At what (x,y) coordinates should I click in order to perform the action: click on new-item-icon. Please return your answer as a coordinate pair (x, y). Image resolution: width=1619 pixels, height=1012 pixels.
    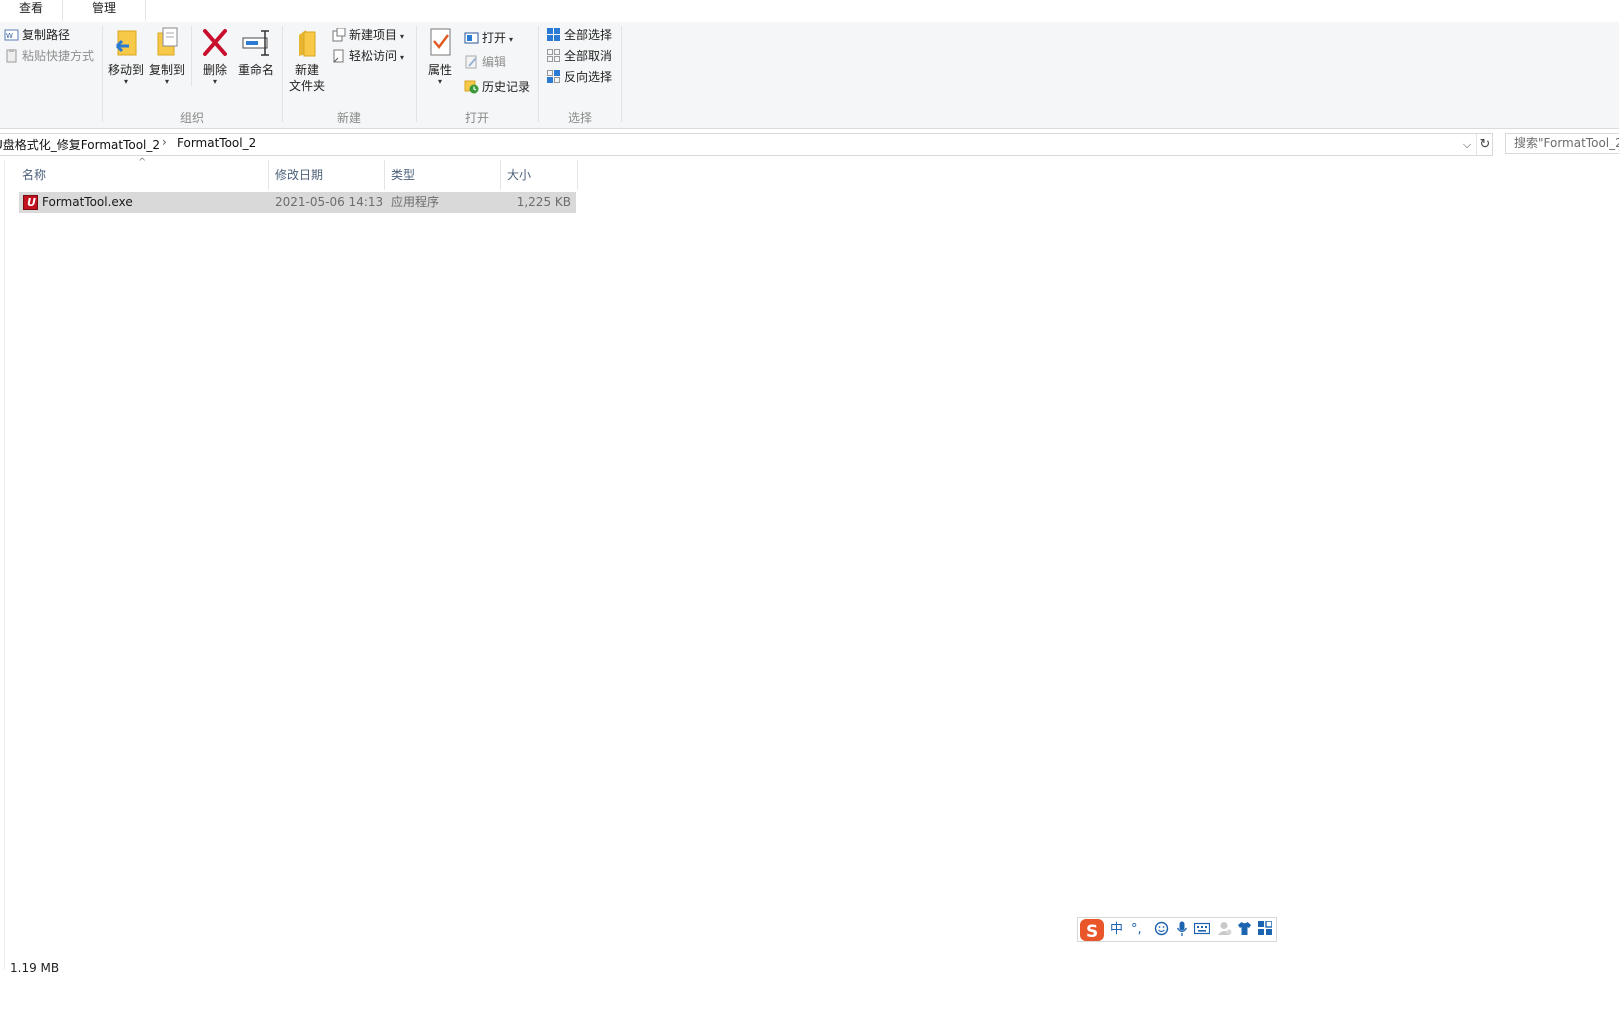
    Looking at the image, I should click on (338, 34).